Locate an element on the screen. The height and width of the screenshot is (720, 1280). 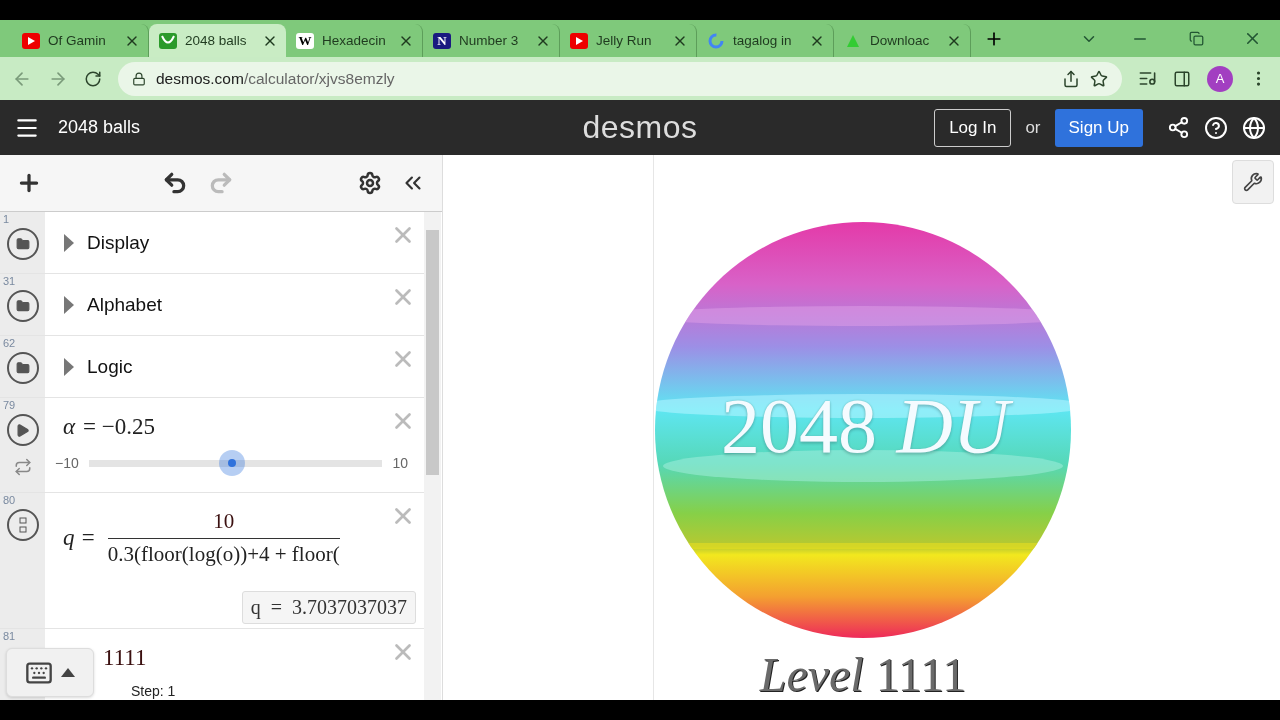
signup-button: Sign Up is located at coordinates (1098, 127).